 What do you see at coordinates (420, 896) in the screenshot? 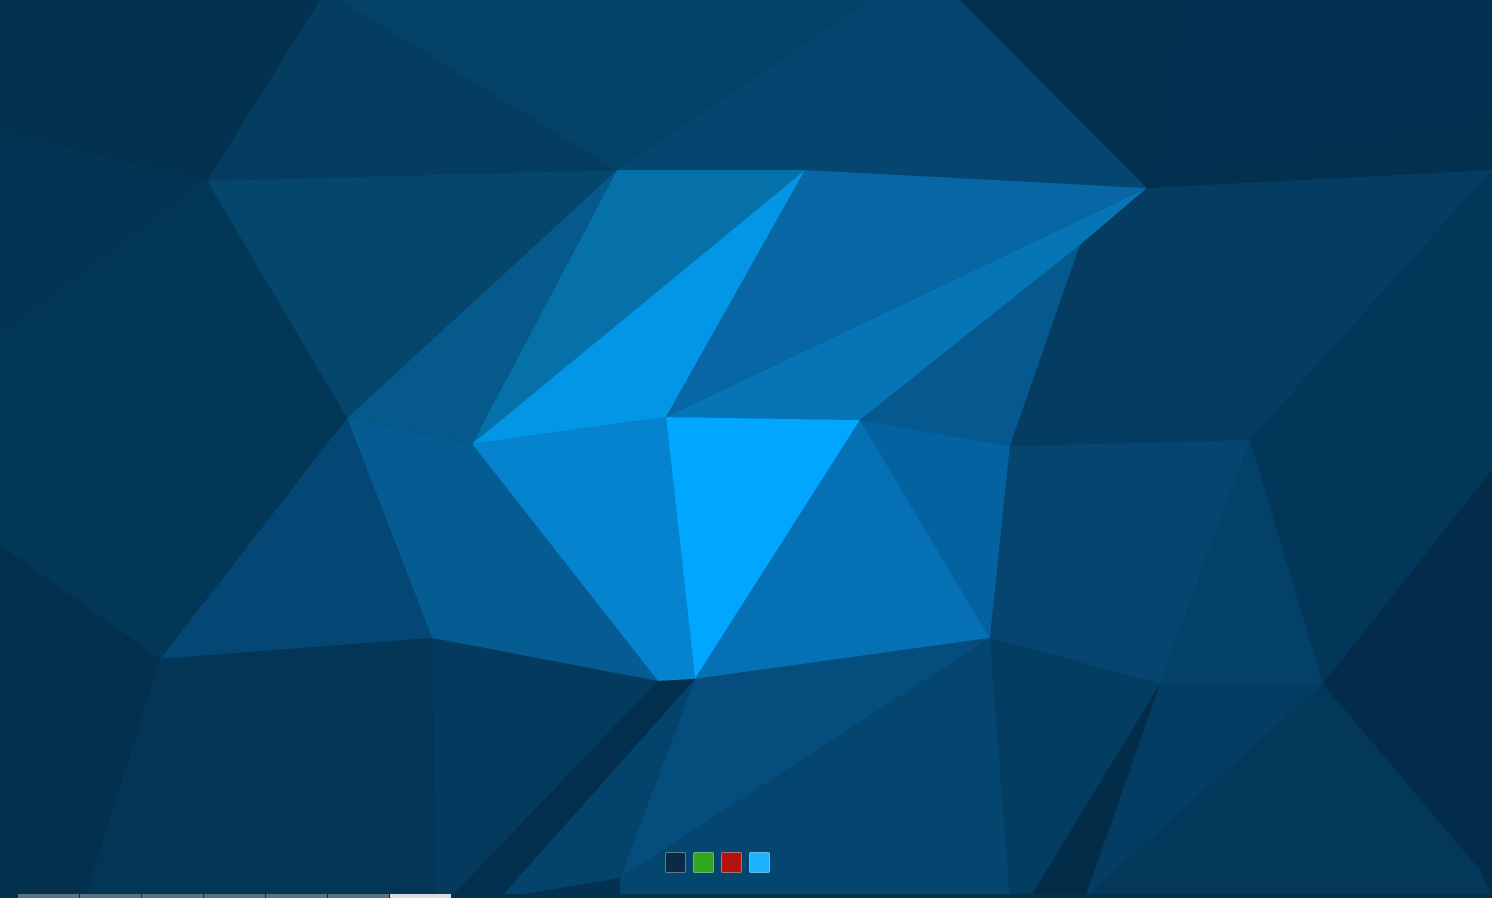
I see `panel-tab-active` at bounding box center [420, 896].